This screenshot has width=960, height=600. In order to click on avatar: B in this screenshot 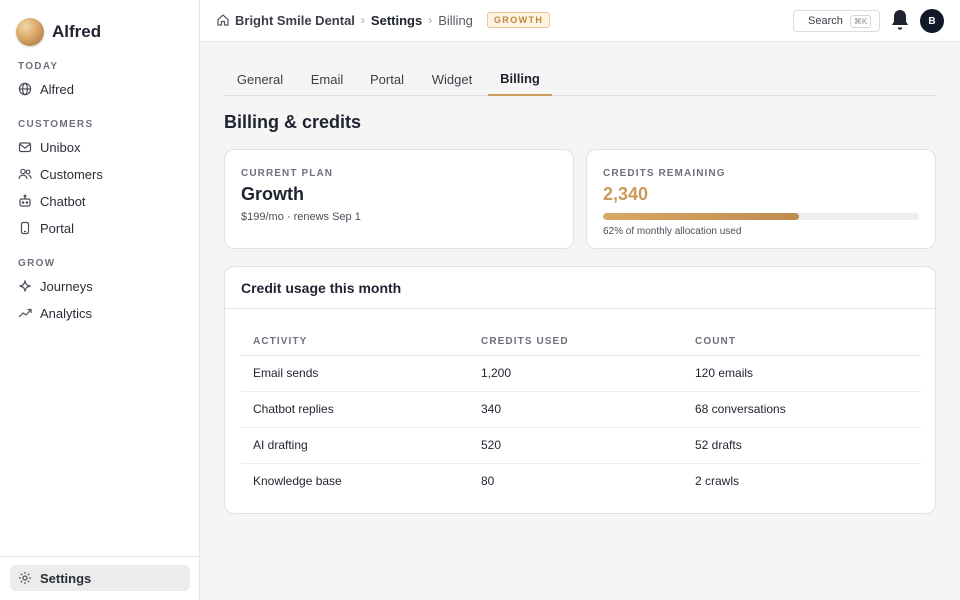, I will do `click(932, 21)`.